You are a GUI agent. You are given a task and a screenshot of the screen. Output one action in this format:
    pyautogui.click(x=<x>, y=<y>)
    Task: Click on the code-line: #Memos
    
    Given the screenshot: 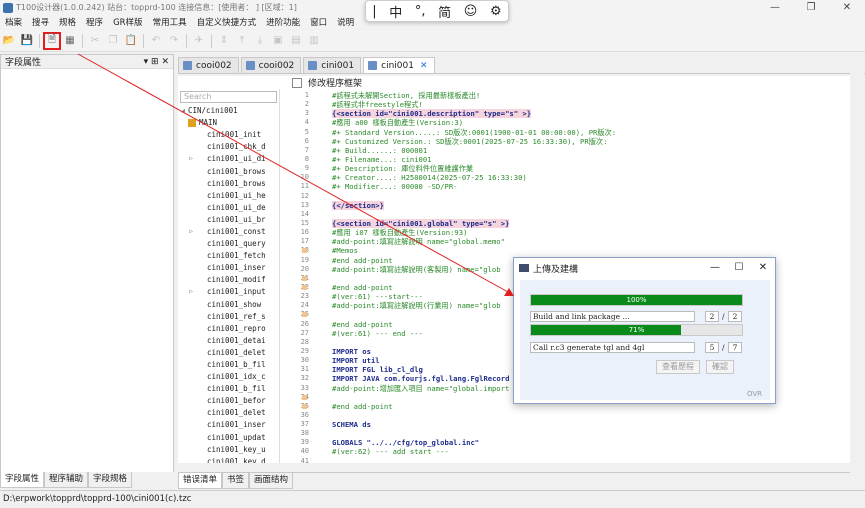 What is the action you would take?
    pyautogui.click(x=591, y=250)
    